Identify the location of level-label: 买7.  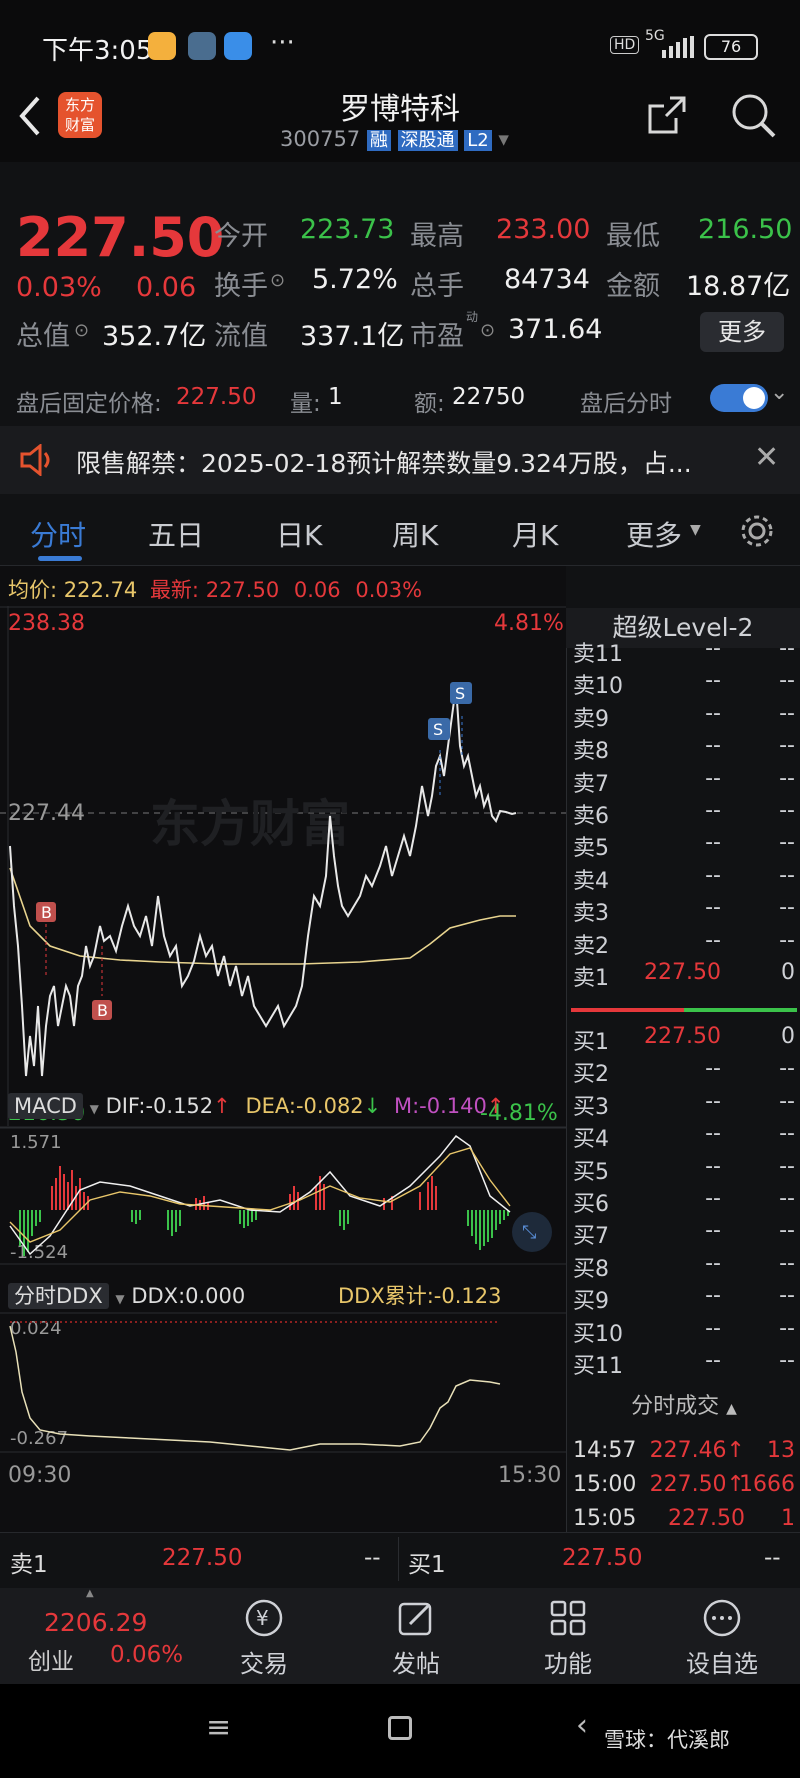
(591, 1237).